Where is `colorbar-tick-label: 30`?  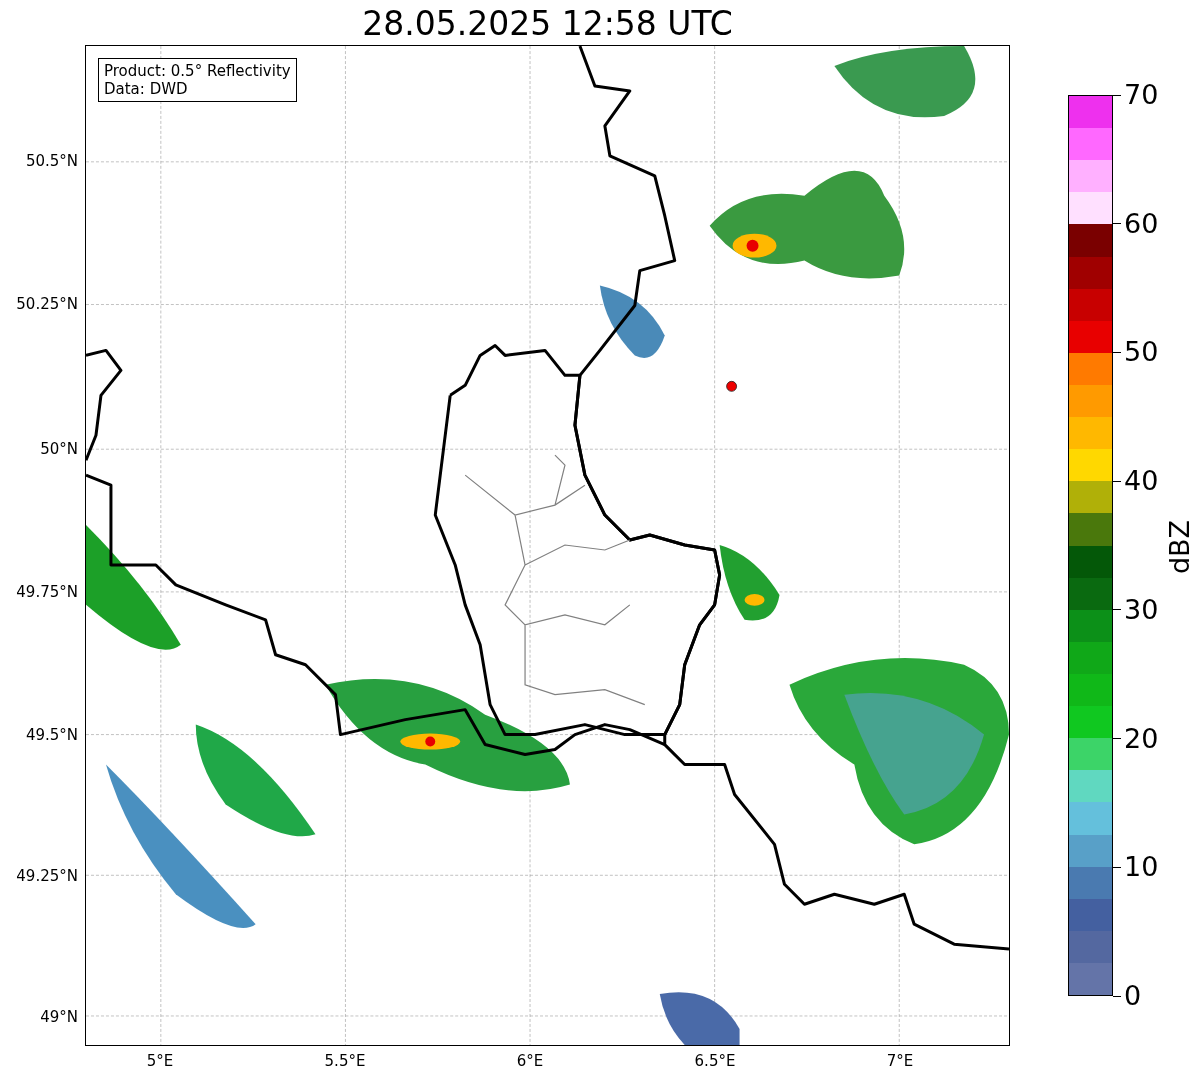
colorbar-tick-label: 30 is located at coordinates (1141, 609).